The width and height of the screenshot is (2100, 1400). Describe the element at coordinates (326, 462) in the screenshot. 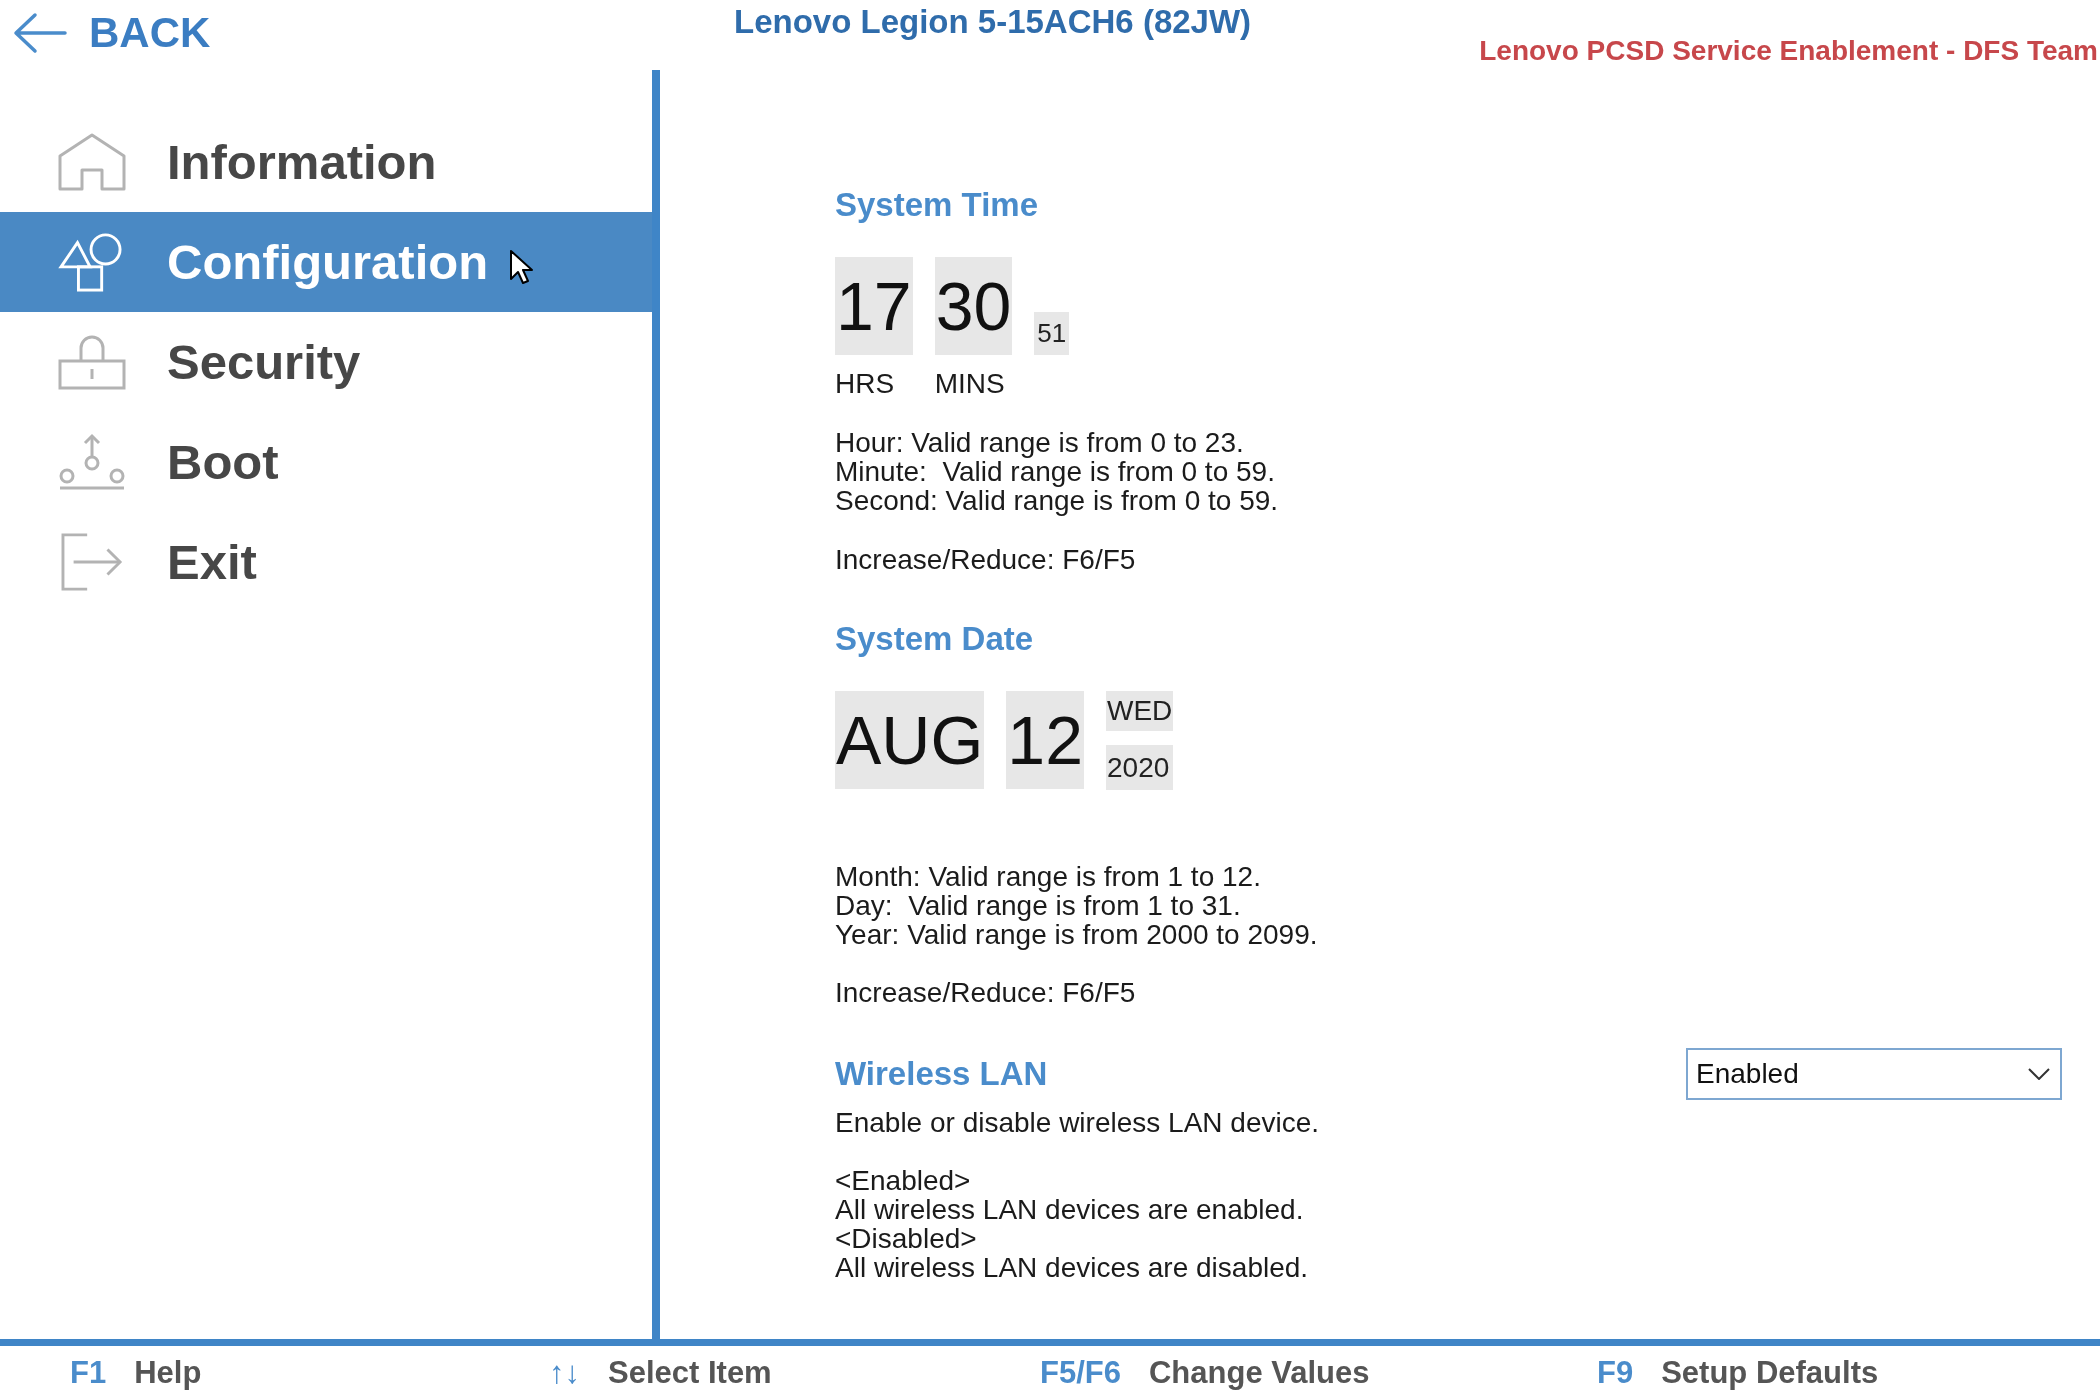

I see `sidebar-item: Boot` at that location.